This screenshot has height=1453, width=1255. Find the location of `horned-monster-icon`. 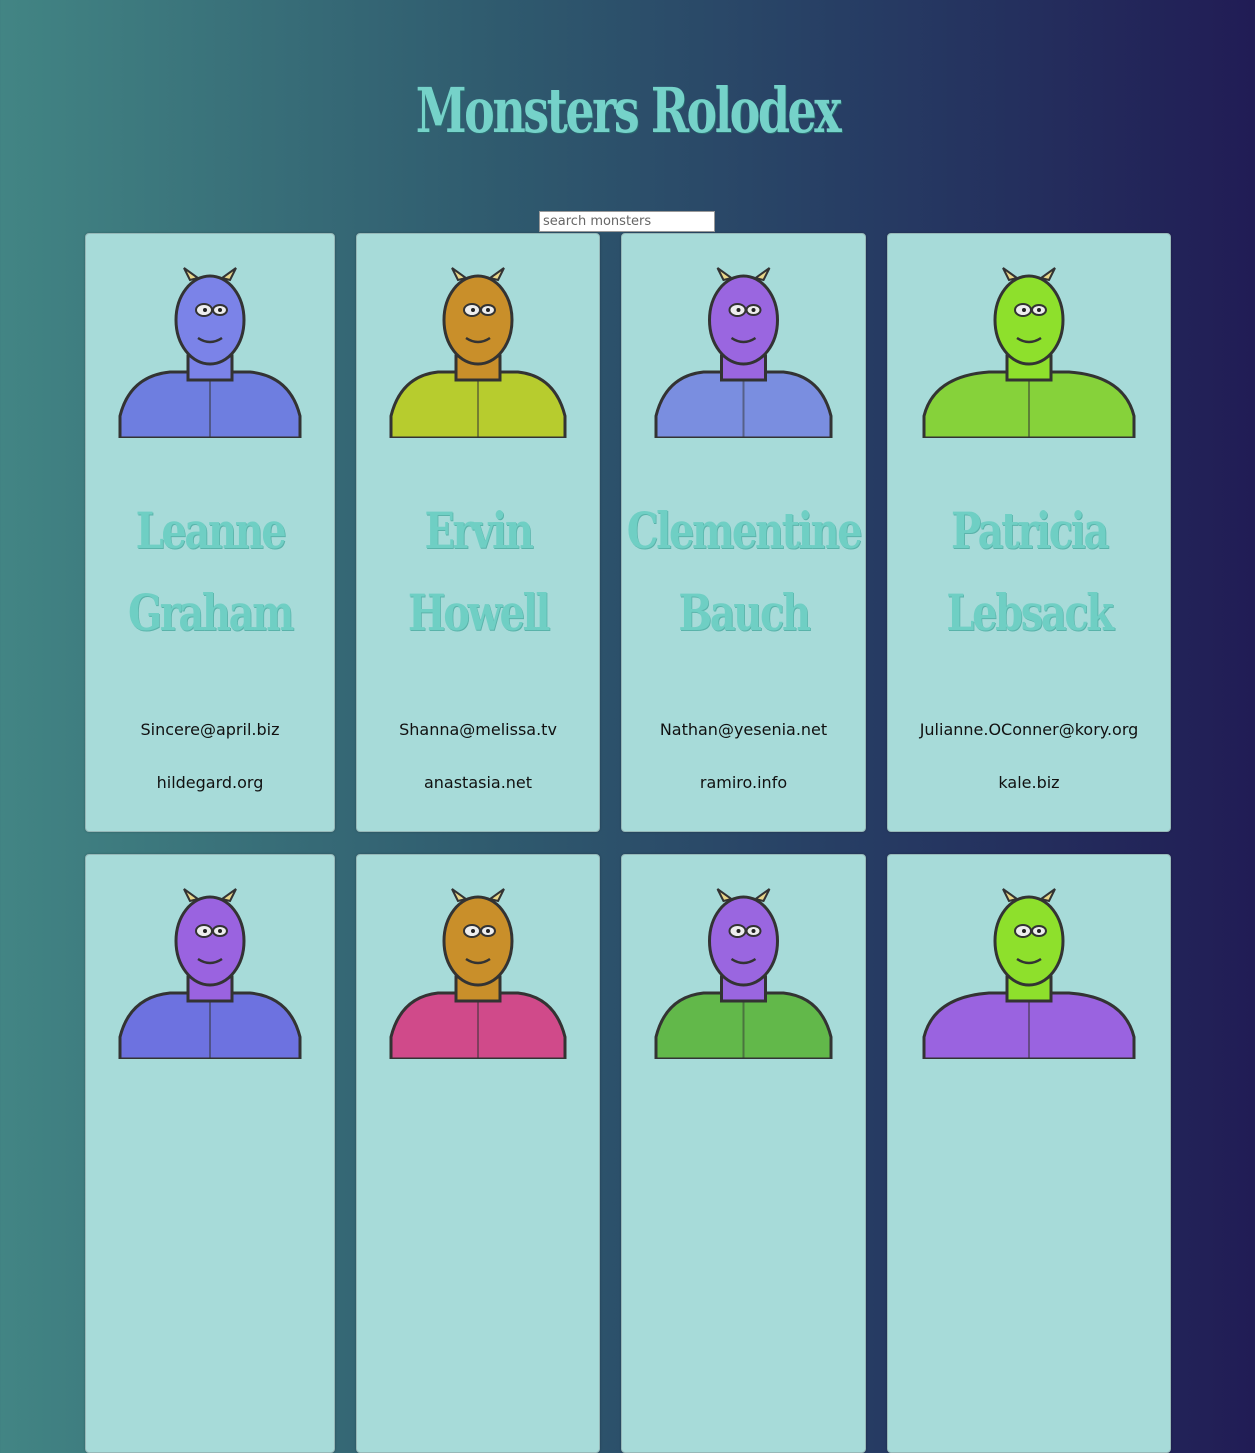

horned-monster-icon is located at coordinates (210, 352).